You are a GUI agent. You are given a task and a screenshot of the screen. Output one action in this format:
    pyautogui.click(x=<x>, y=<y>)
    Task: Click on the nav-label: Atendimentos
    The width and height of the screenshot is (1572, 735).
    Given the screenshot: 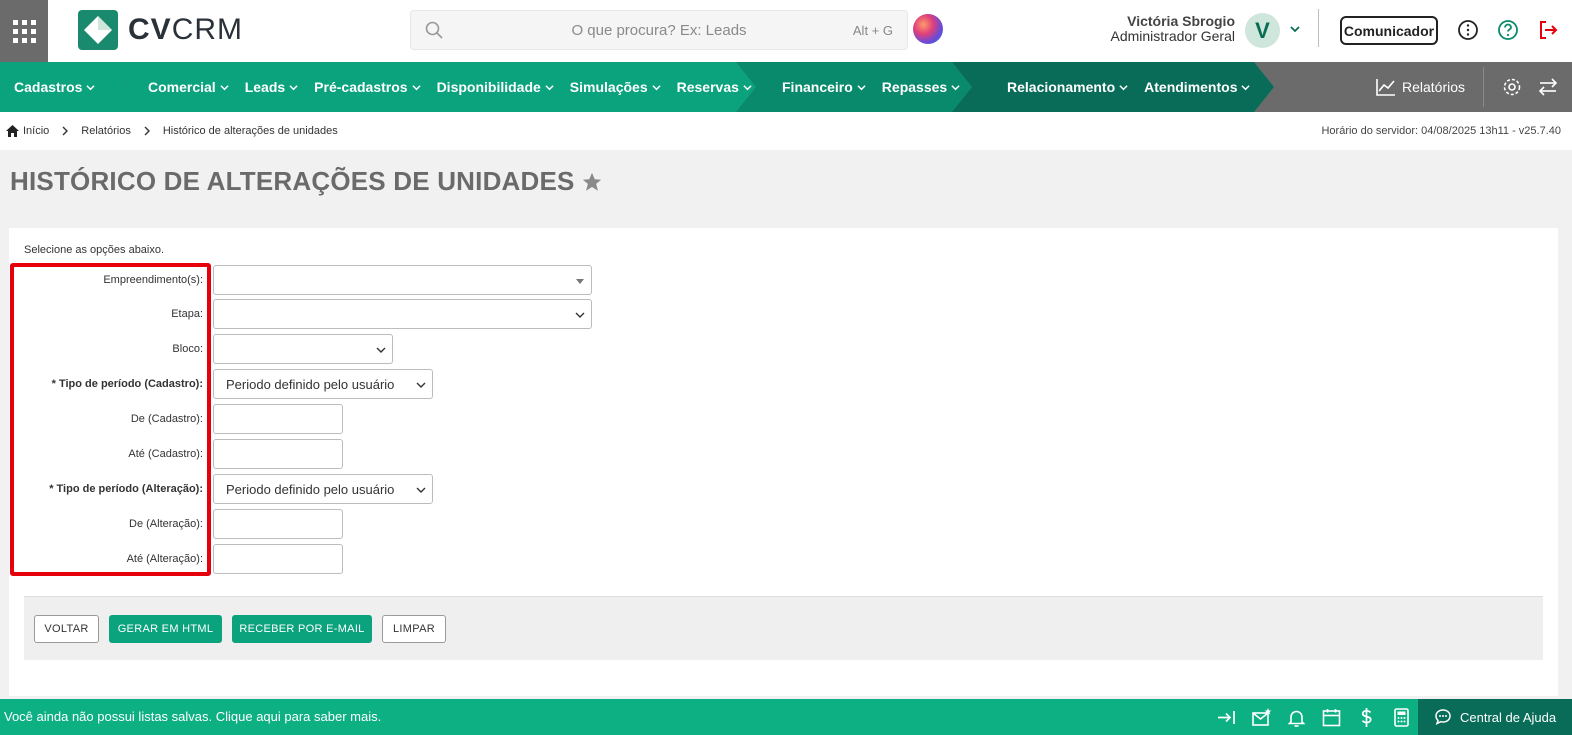 What is the action you would take?
    pyautogui.click(x=1191, y=87)
    